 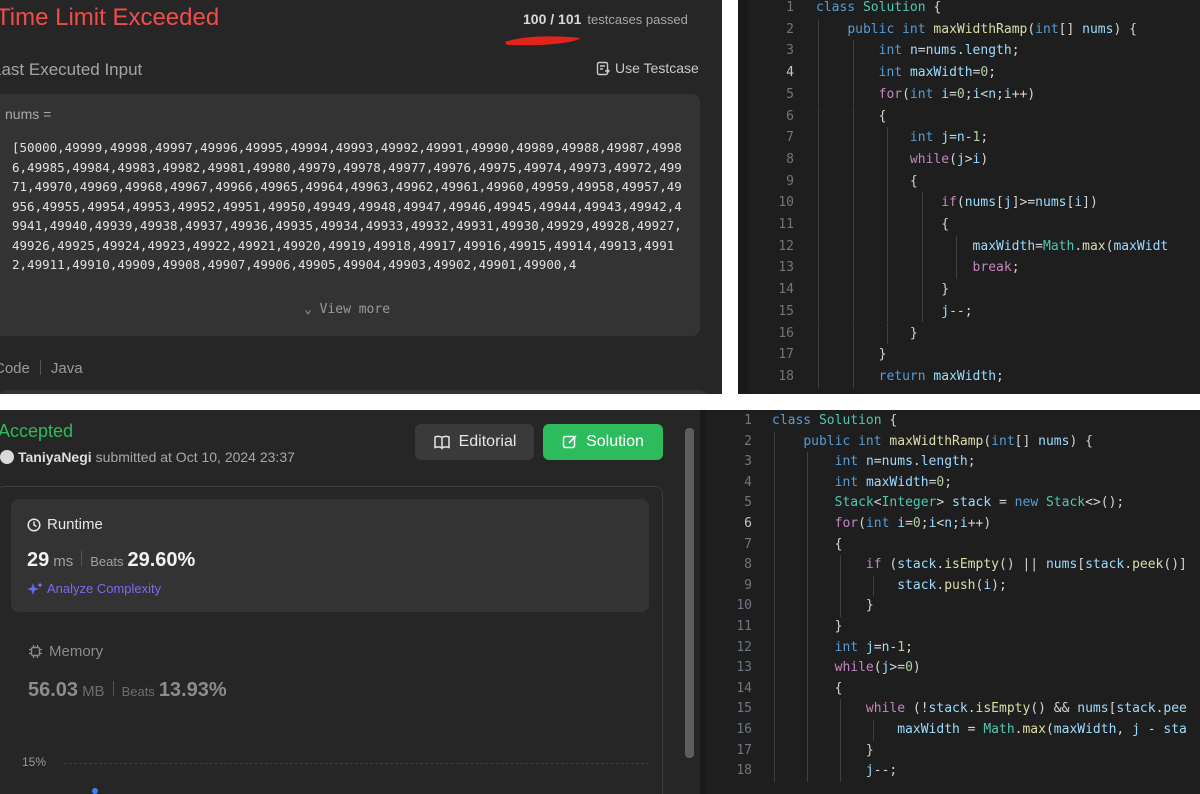 What do you see at coordinates (569, 442) in the screenshot?
I see `edit-icon` at bounding box center [569, 442].